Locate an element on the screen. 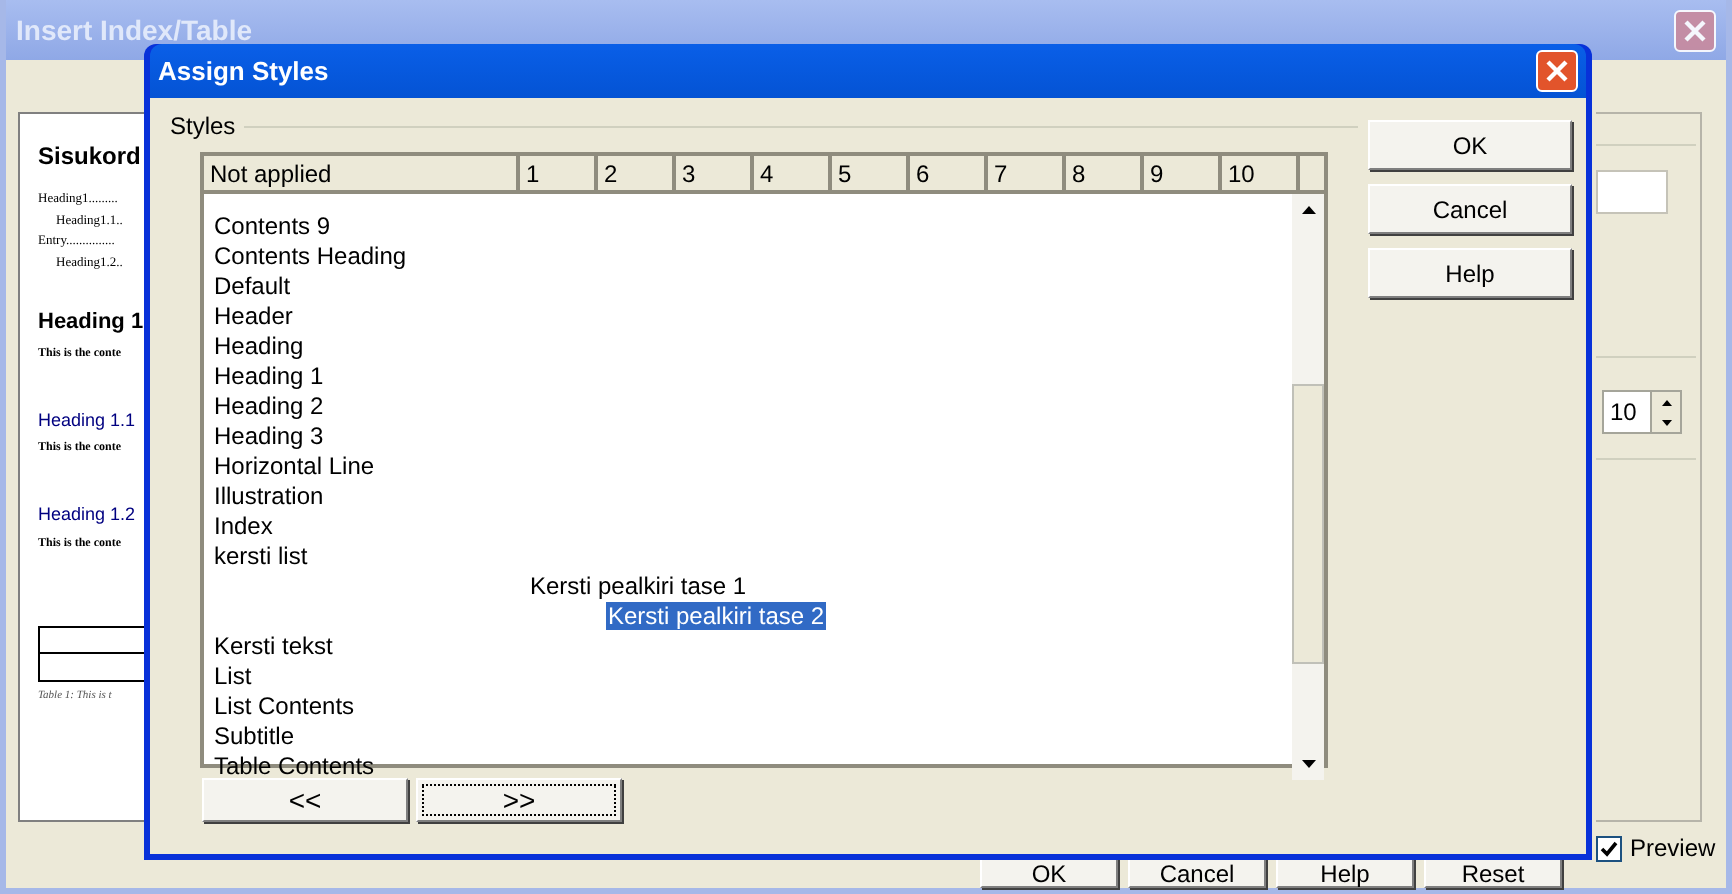  spin-down-icon is located at coordinates (1666, 422).